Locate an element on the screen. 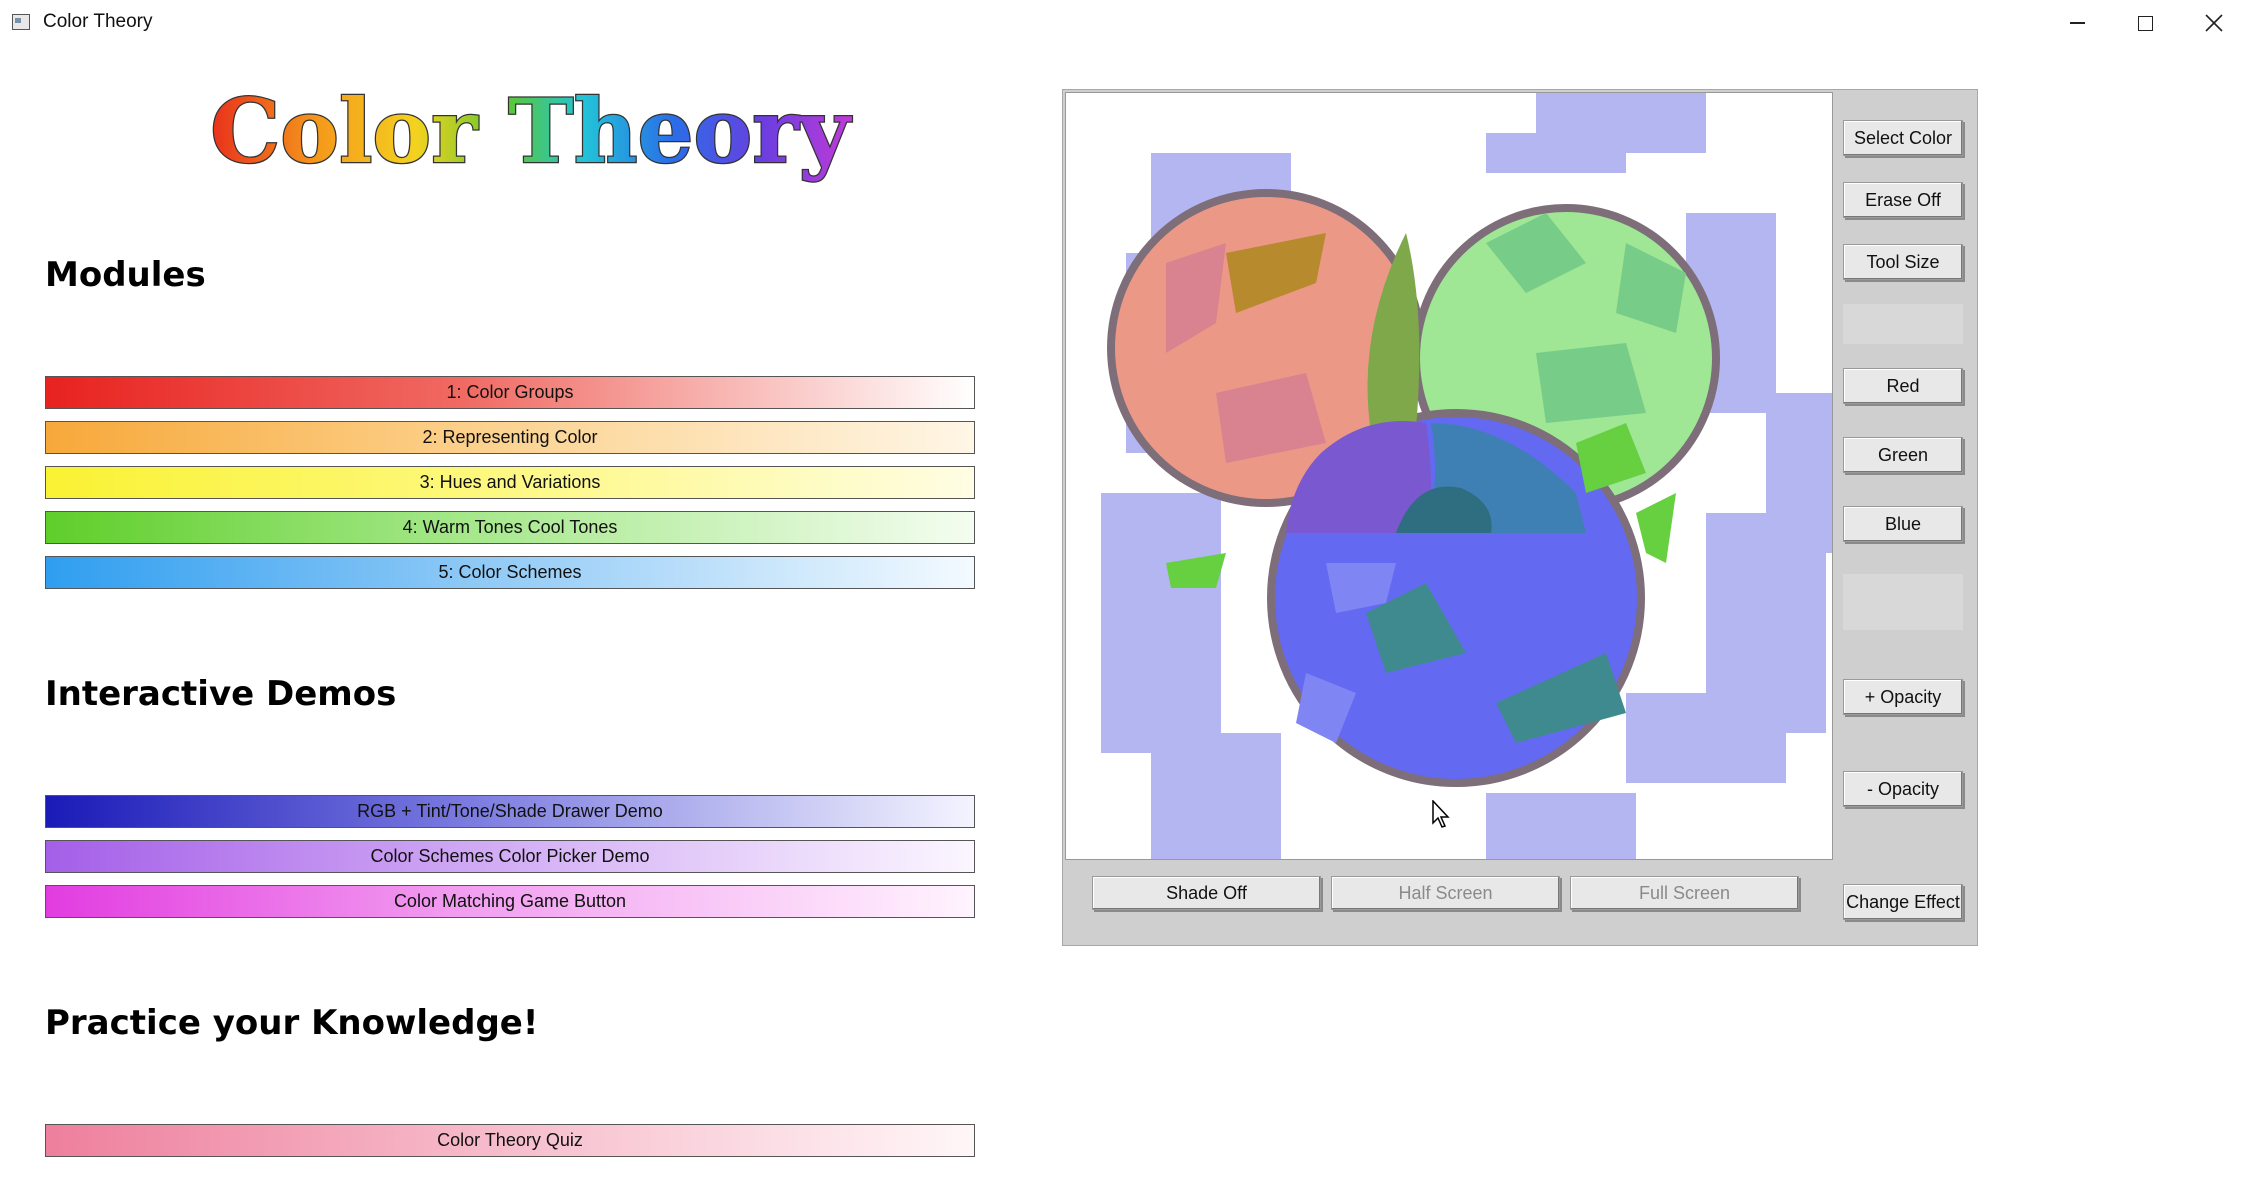 The width and height of the screenshot is (2250, 1202). modules-heading: Modules is located at coordinates (125, 275).